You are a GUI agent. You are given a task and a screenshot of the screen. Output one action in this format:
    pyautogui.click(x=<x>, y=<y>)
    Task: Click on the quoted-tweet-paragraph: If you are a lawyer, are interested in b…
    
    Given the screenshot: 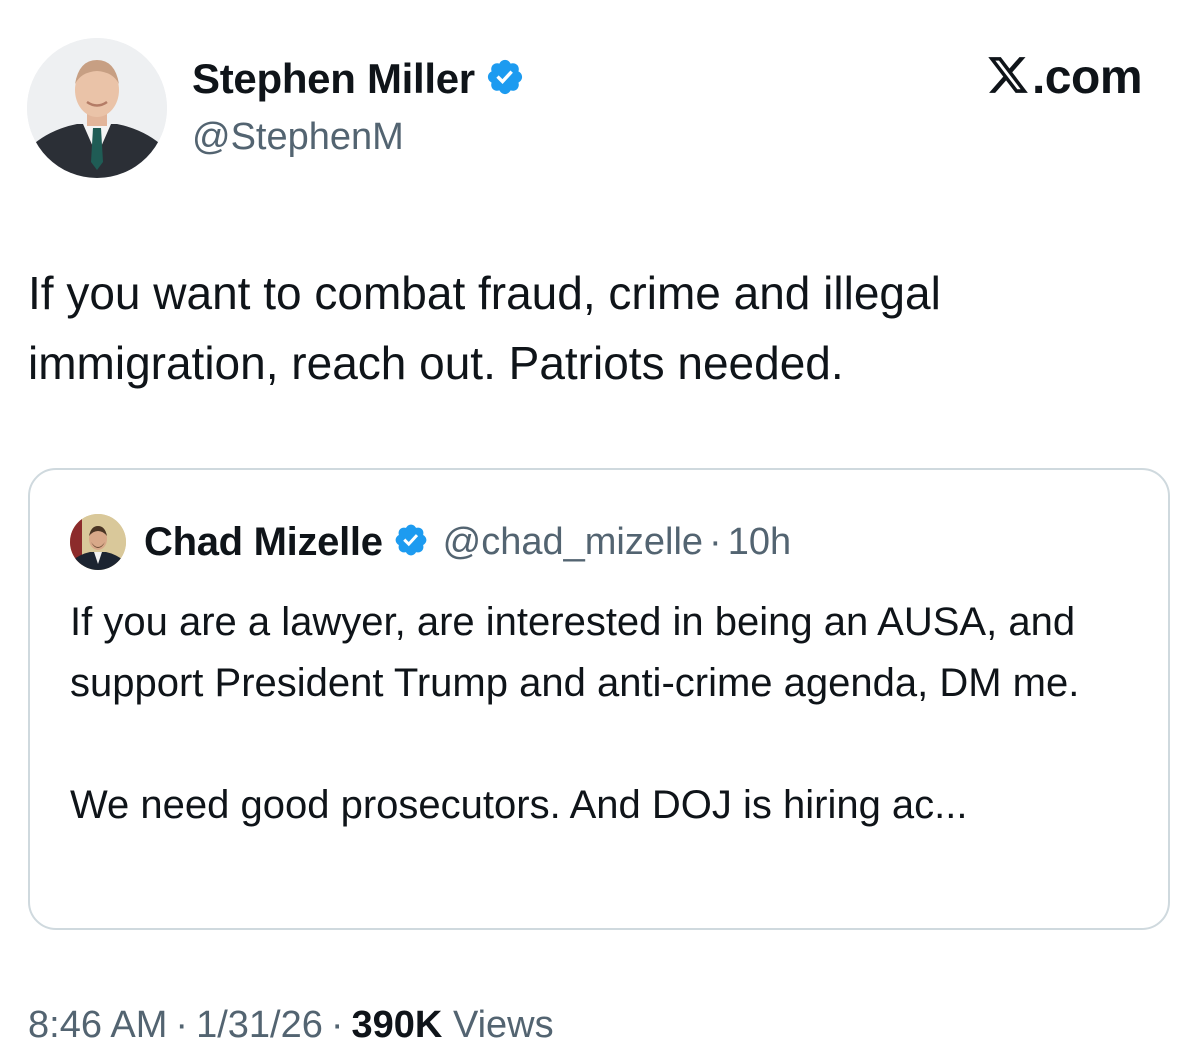 What is the action you would take?
    pyautogui.click(x=575, y=652)
    